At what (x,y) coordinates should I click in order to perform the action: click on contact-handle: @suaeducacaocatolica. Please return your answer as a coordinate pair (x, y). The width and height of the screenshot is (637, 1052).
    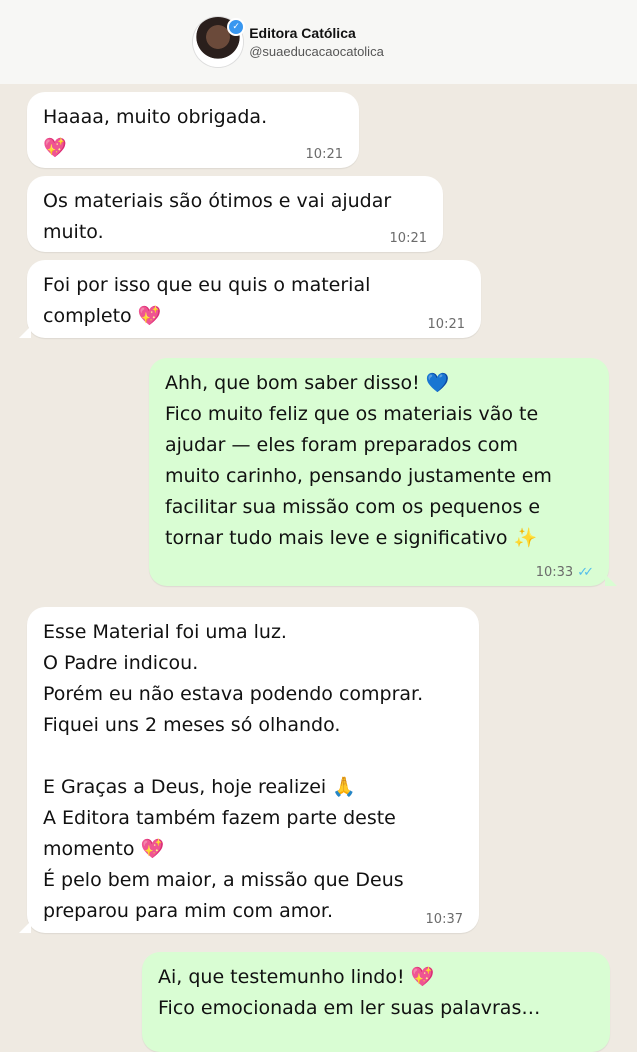
    Looking at the image, I should click on (316, 51).